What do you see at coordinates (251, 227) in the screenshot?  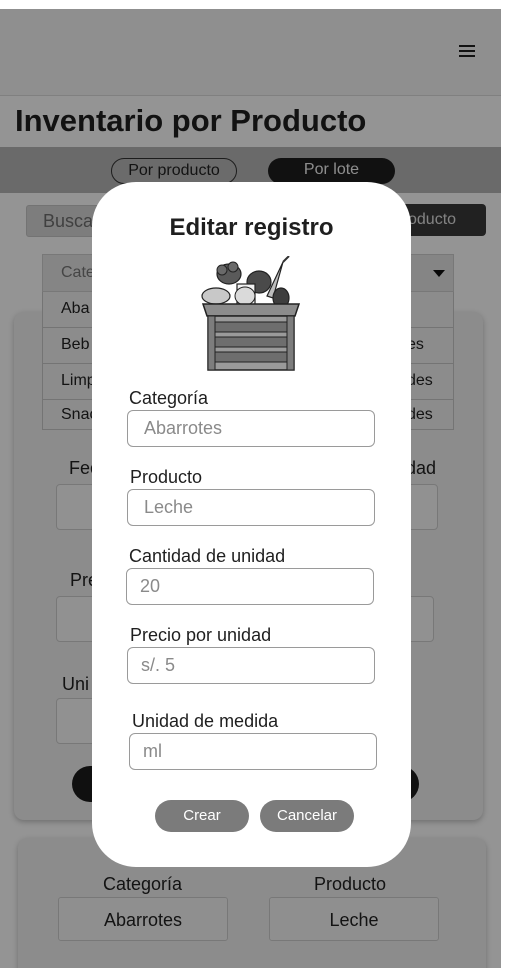 I see `modal-title: Editar registro` at bounding box center [251, 227].